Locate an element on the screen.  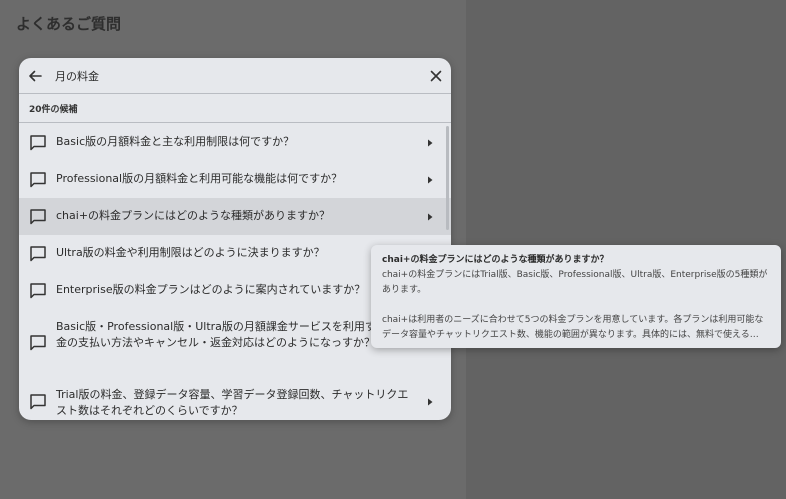
back-button is located at coordinates (35, 76).